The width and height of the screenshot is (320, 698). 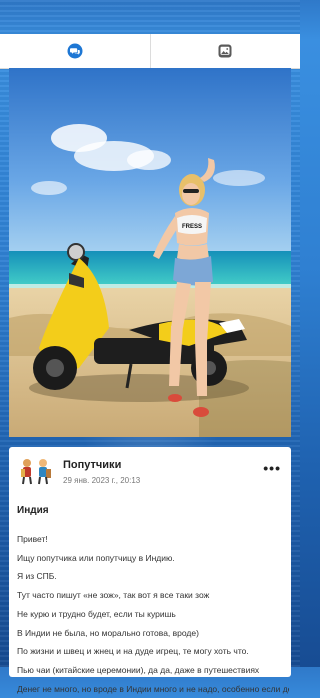 I want to click on post-line: Ищу попутчика или попутчицу в Индию., so click(x=96, y=557).